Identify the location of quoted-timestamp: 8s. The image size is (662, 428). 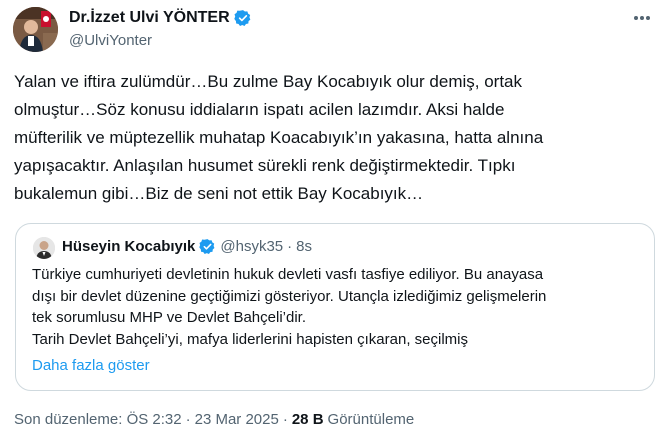
(304, 246).